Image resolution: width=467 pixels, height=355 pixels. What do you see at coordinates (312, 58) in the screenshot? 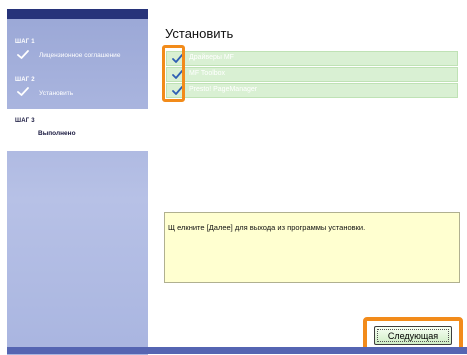
I see `list-item: Драйверы MF` at bounding box center [312, 58].